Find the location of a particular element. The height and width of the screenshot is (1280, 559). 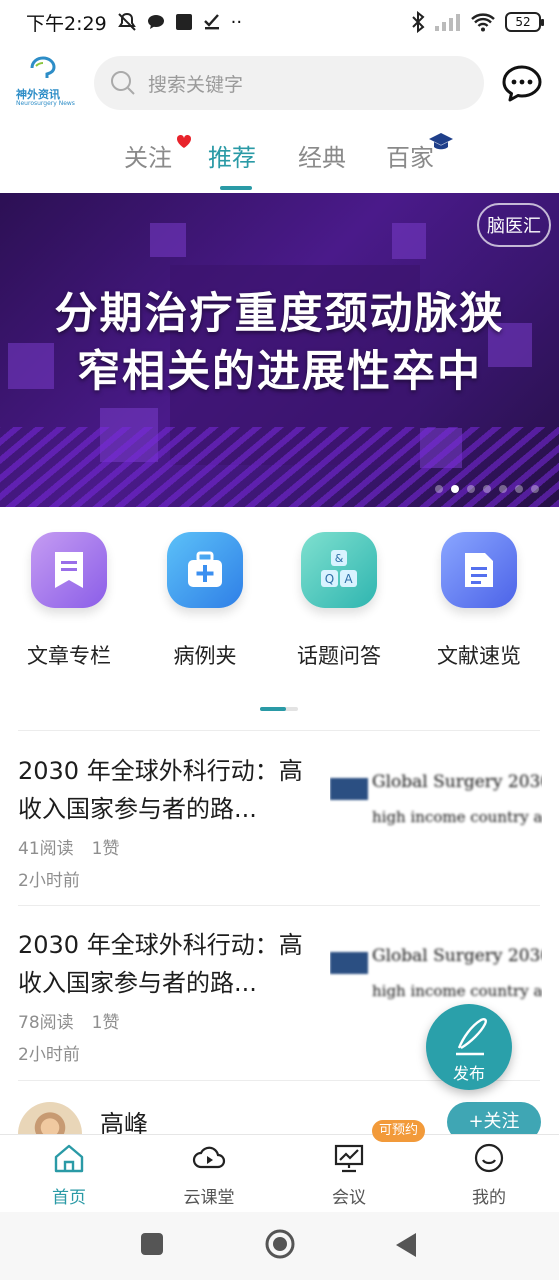

banner-title-line1: 分期治疗重度颈动脉狭 is located at coordinates (279, 314).